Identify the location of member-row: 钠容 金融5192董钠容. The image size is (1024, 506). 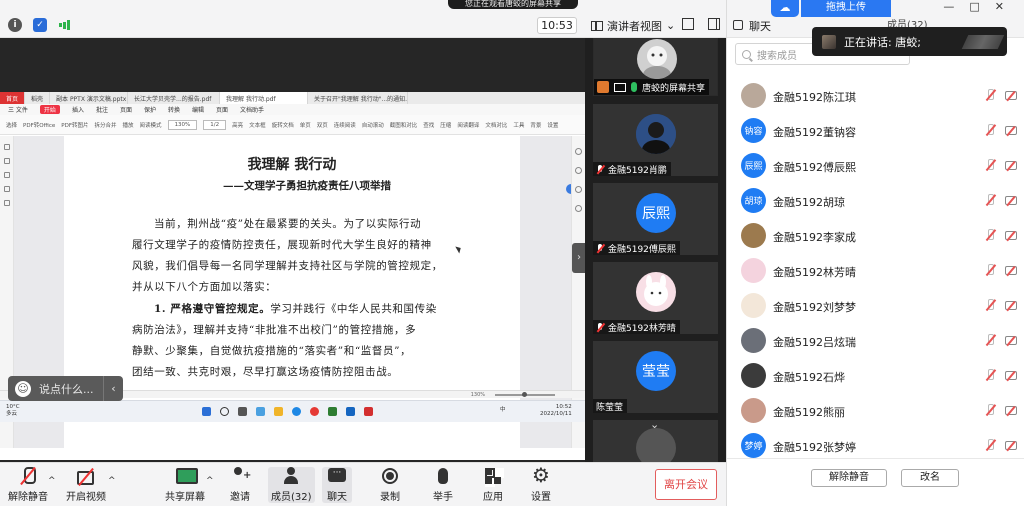
(875, 130).